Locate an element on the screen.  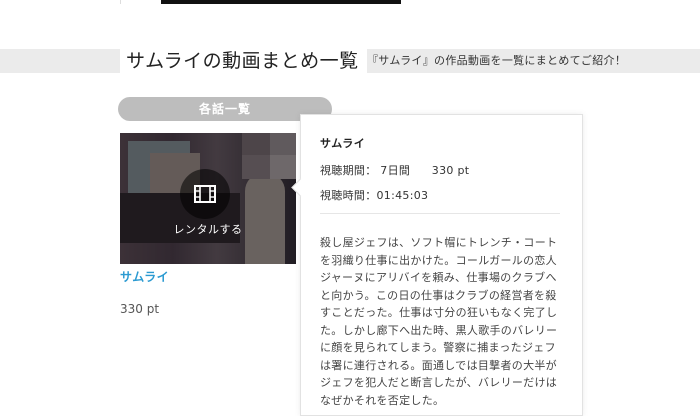
rent-button-circle is located at coordinates (205, 194).